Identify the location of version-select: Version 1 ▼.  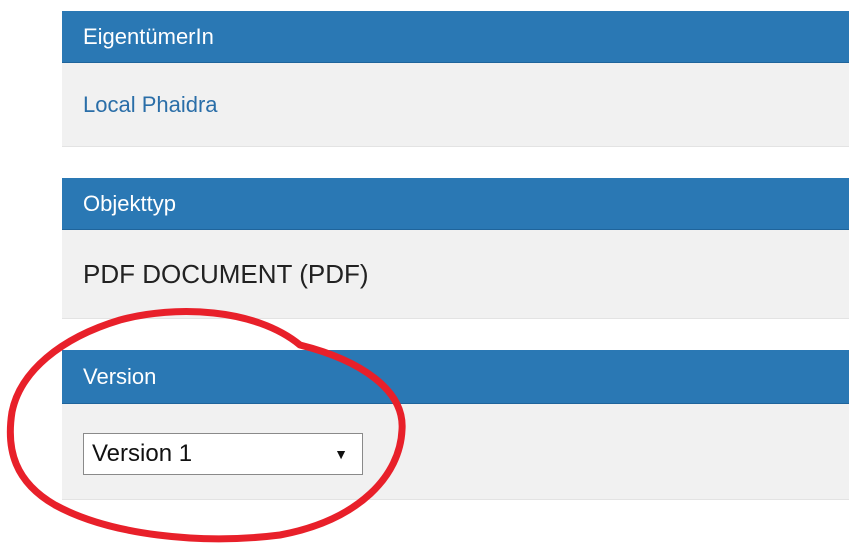
(223, 453).